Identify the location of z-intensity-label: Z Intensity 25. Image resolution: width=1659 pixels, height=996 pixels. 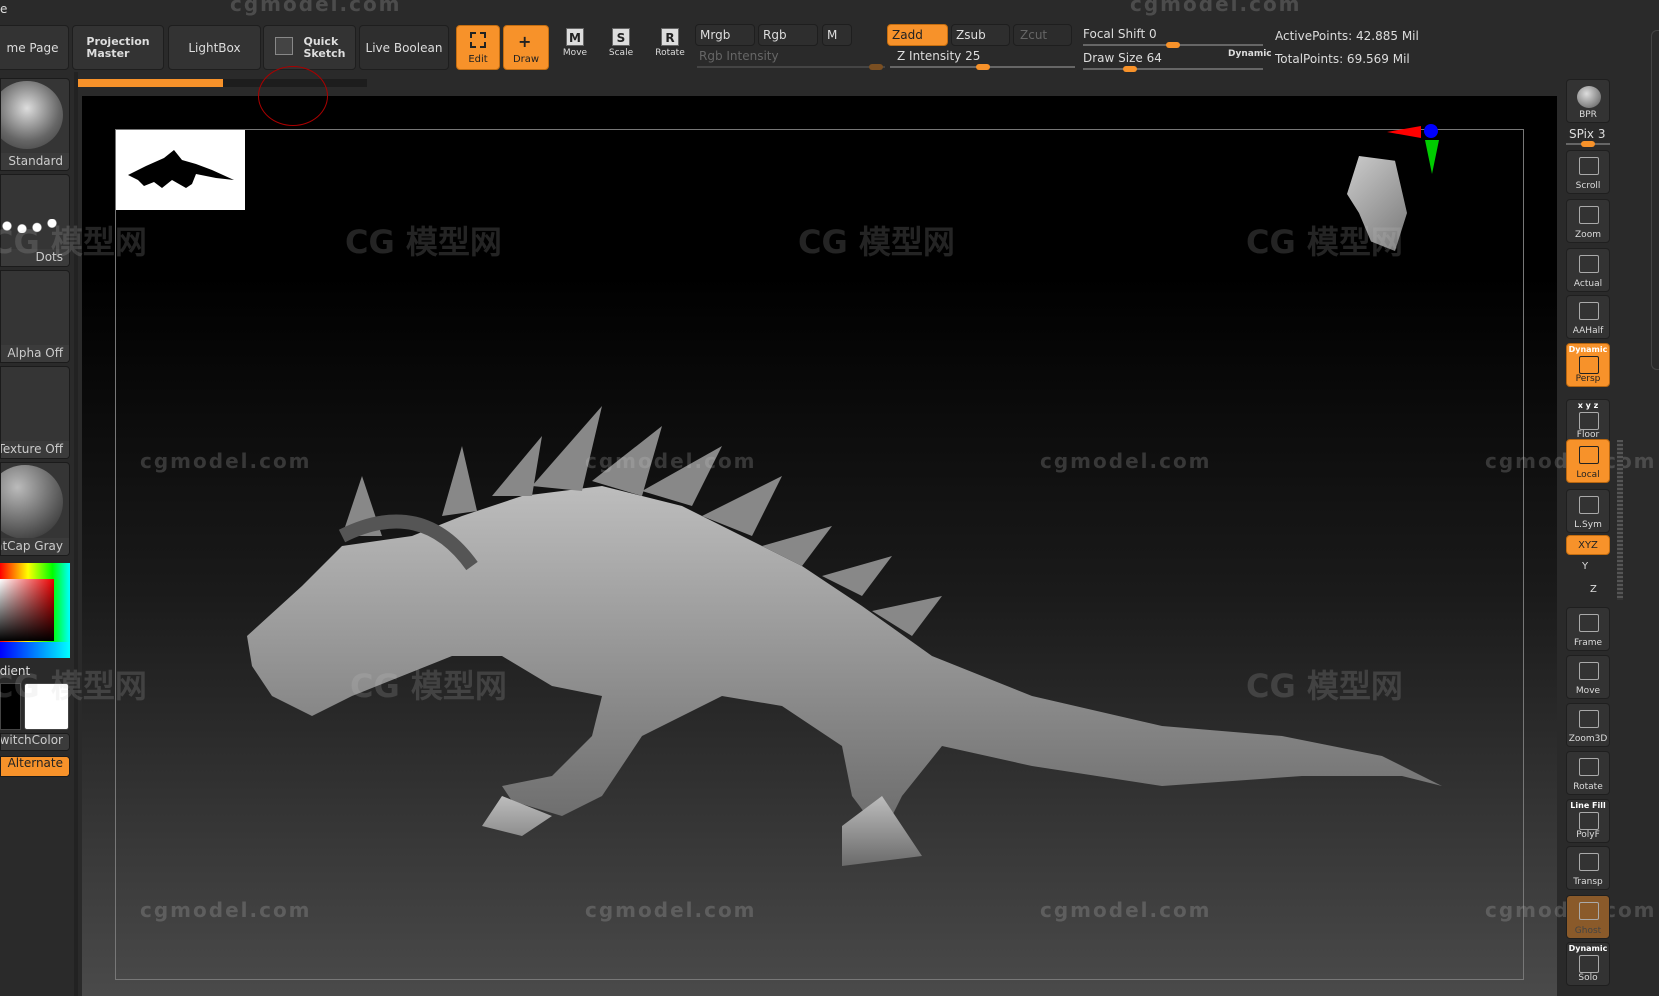
(939, 56).